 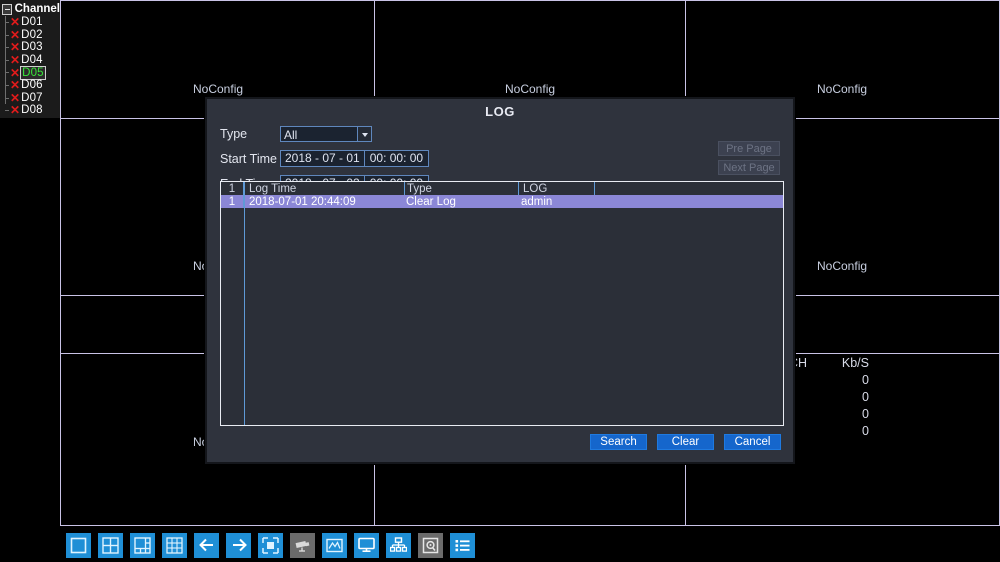 What do you see at coordinates (749, 148) in the screenshot?
I see `prev-page-button: Pre Page` at bounding box center [749, 148].